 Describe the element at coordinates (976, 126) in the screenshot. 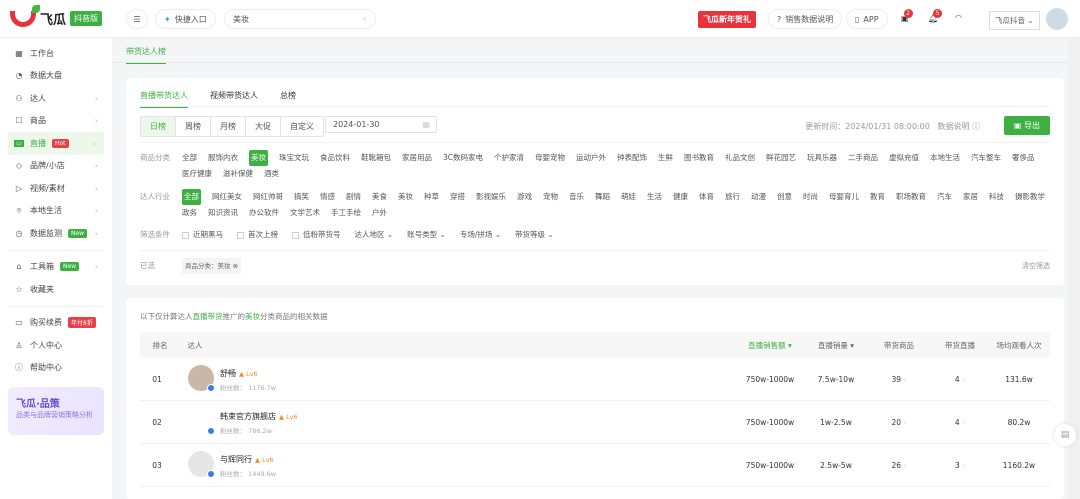

I see `help-icon: ⓘ` at that location.